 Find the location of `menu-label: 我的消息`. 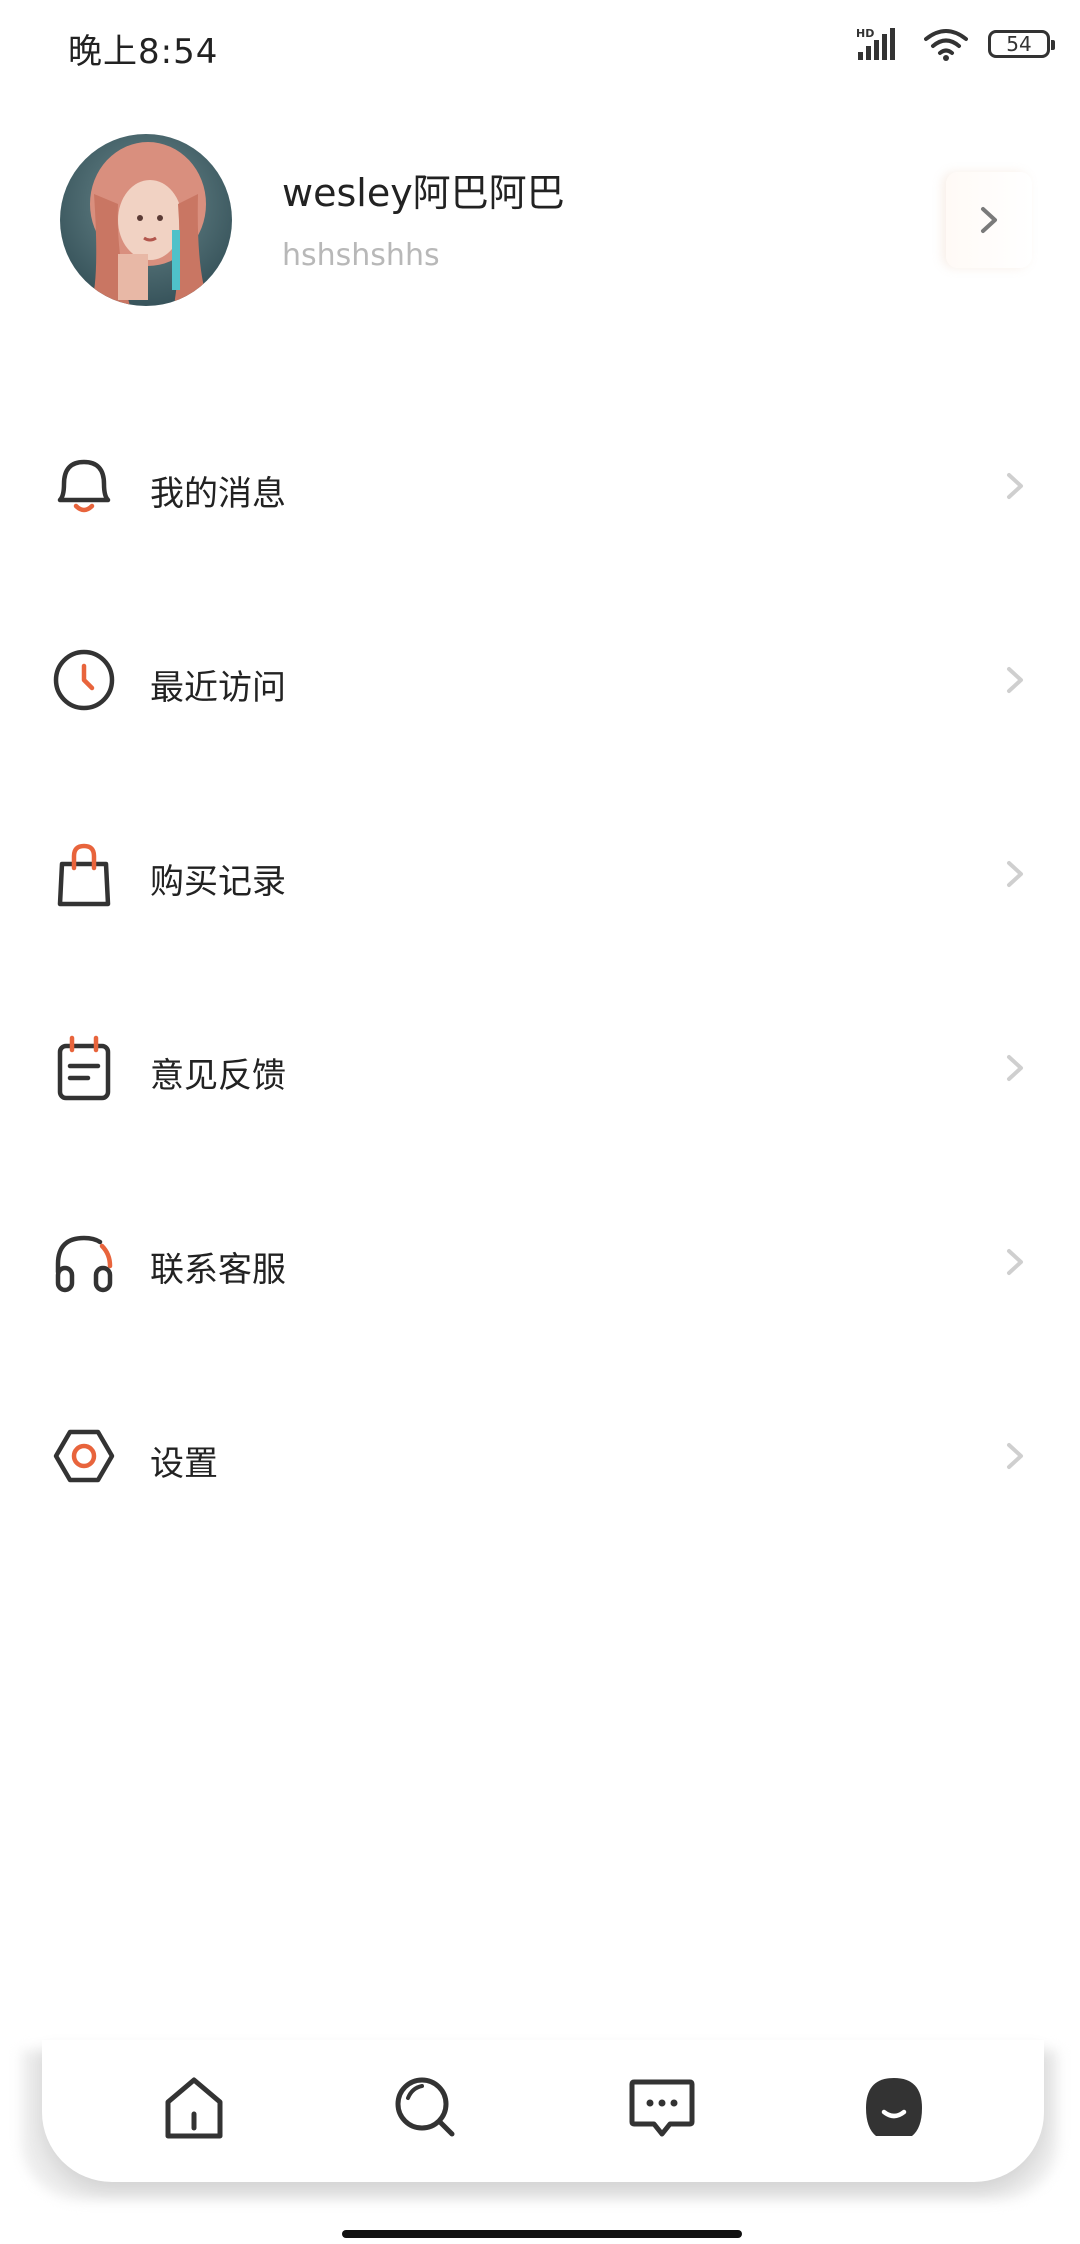

menu-label: 我的消息 is located at coordinates (218, 494).